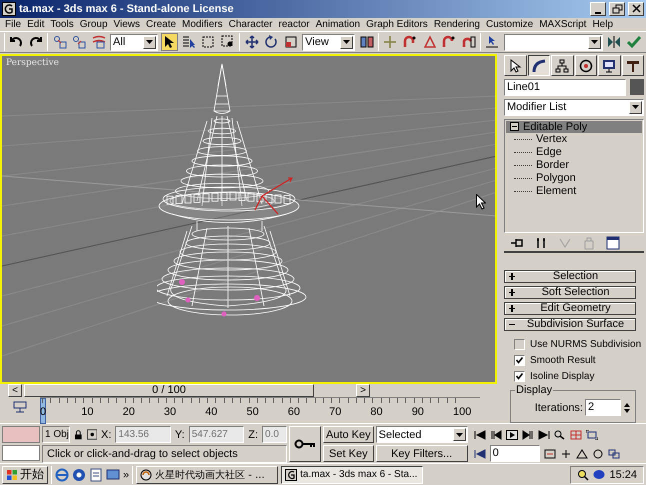  I want to click on checkbox-label: Isoline Display, so click(562, 376).